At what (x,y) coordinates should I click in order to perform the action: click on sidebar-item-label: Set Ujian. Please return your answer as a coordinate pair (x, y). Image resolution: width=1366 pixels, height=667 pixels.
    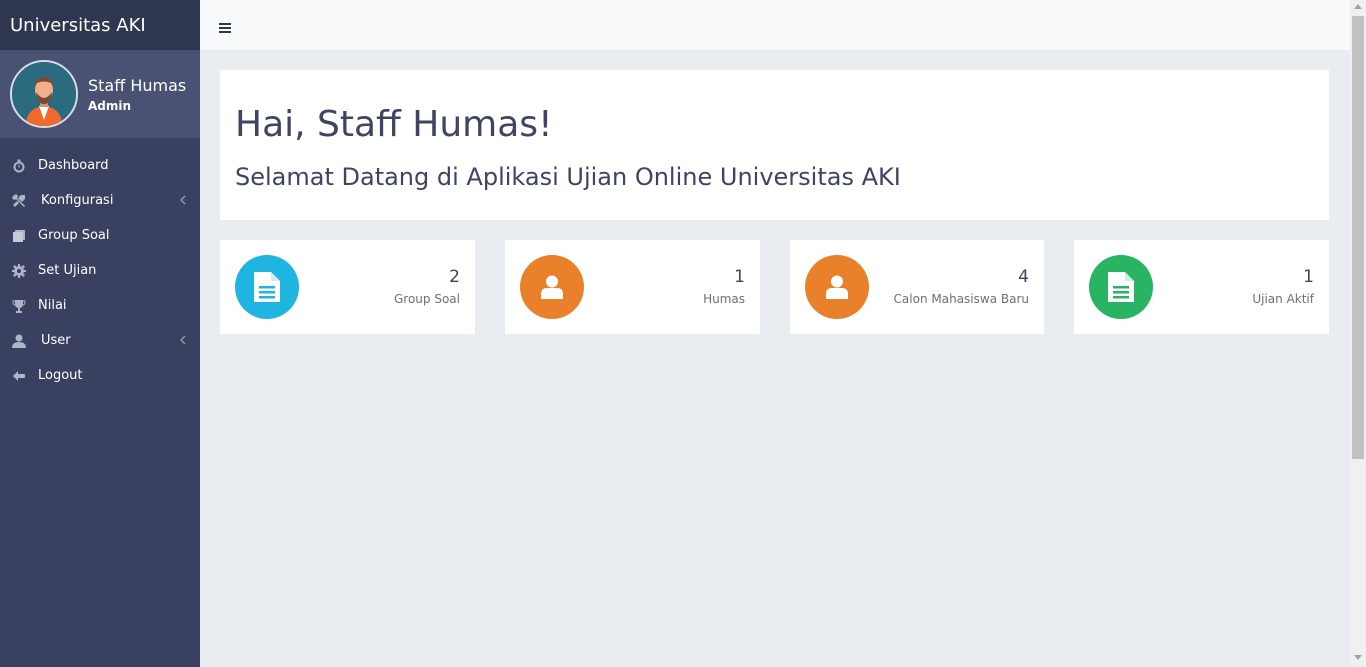
    Looking at the image, I should click on (67, 270).